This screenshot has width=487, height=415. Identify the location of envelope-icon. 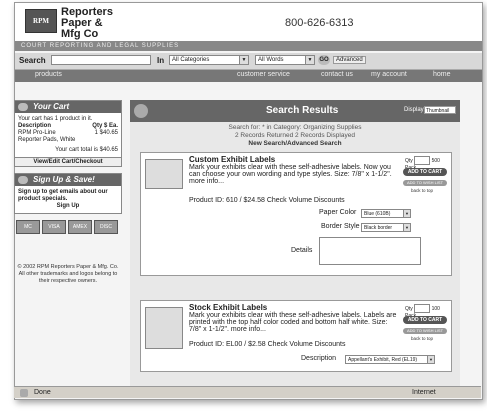
(23, 180).